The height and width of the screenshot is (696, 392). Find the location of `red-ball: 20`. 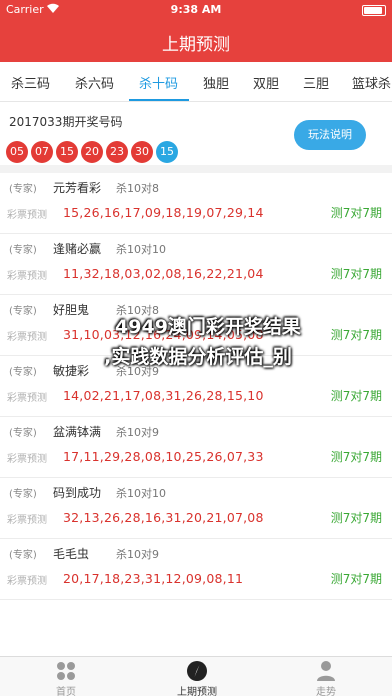

red-ball: 20 is located at coordinates (92, 152).